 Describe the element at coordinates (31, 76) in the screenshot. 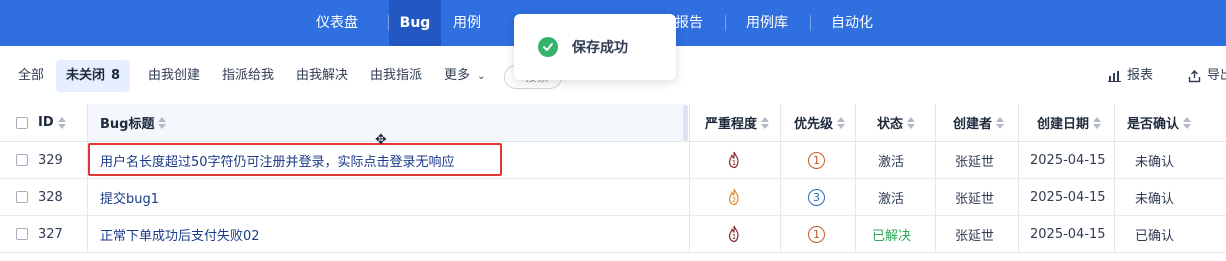

I see `filter-all: 全部` at that location.